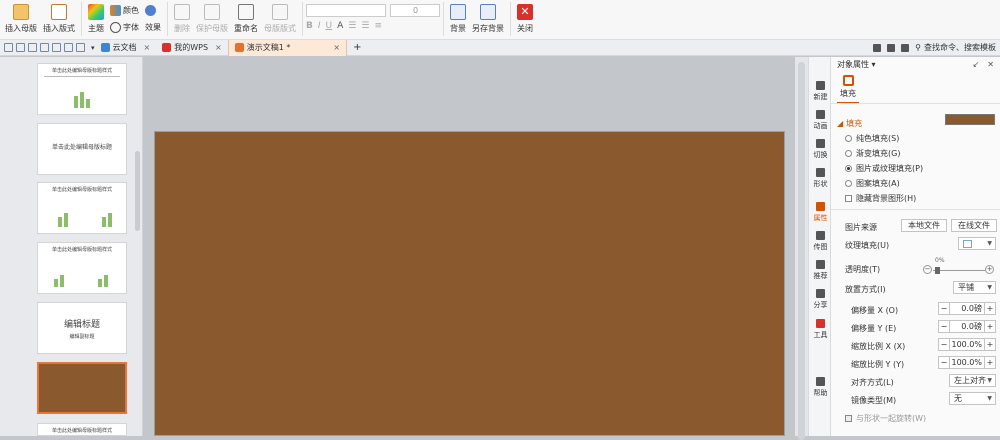  I want to click on texture-fill-select: ▼, so click(977, 243).